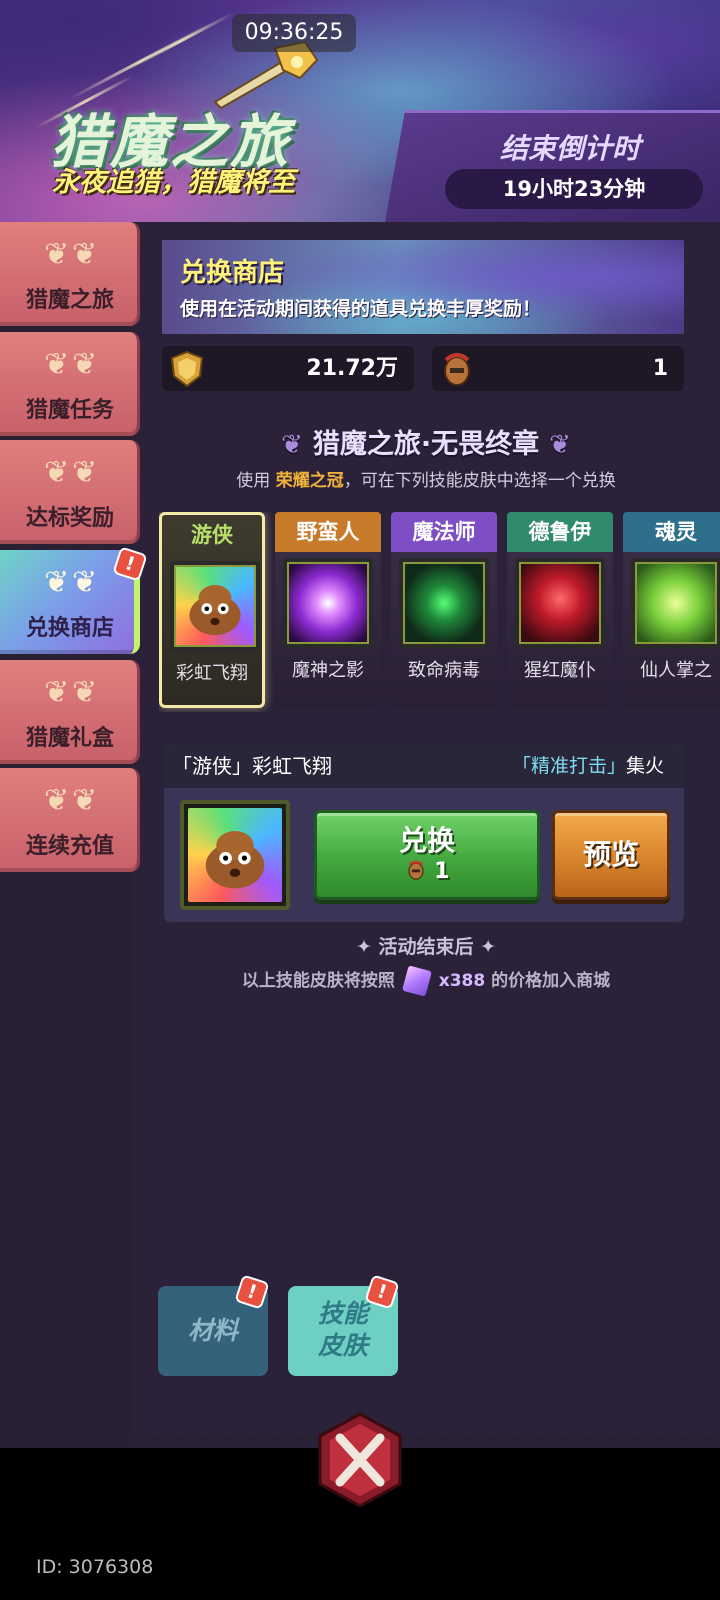 The width and height of the screenshot is (720, 1600). Describe the element at coordinates (568, 766) in the screenshot. I see `skill-name: 「精准打击」` at that location.